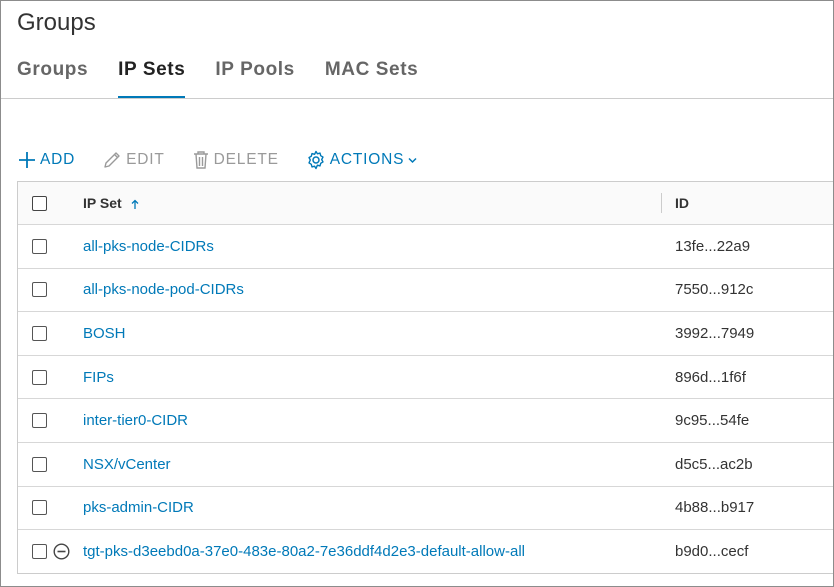  I want to click on tabs-divider, so click(417, 98).